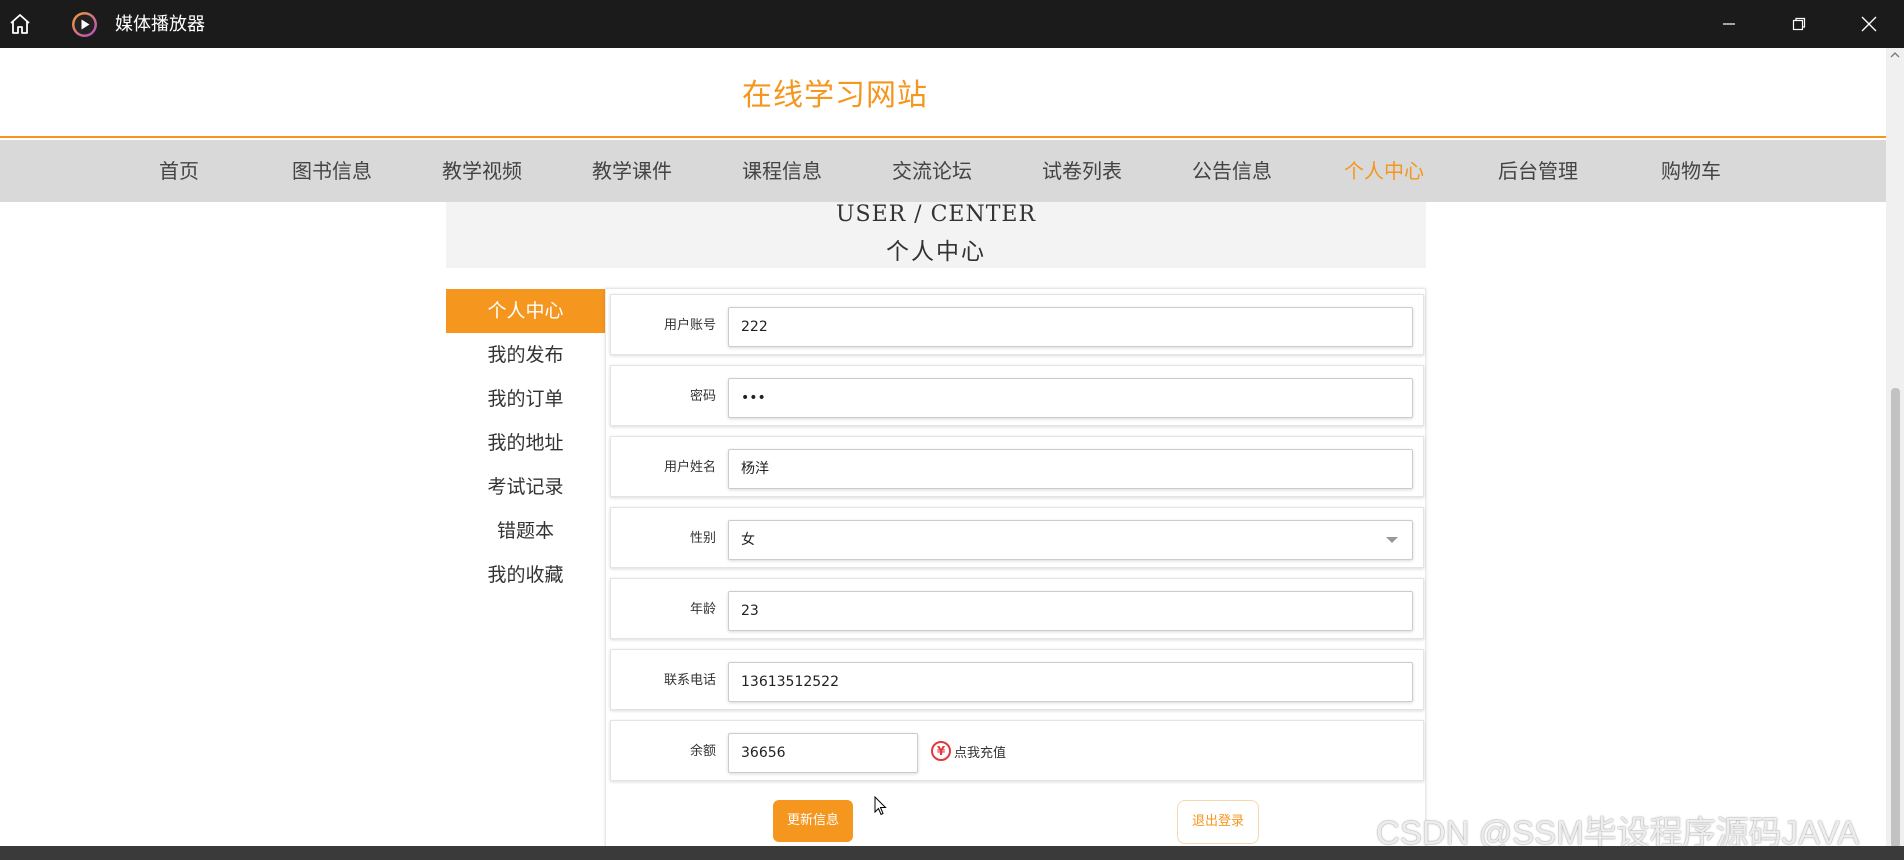  I want to click on page-scrollbar, so click(1895, 448).